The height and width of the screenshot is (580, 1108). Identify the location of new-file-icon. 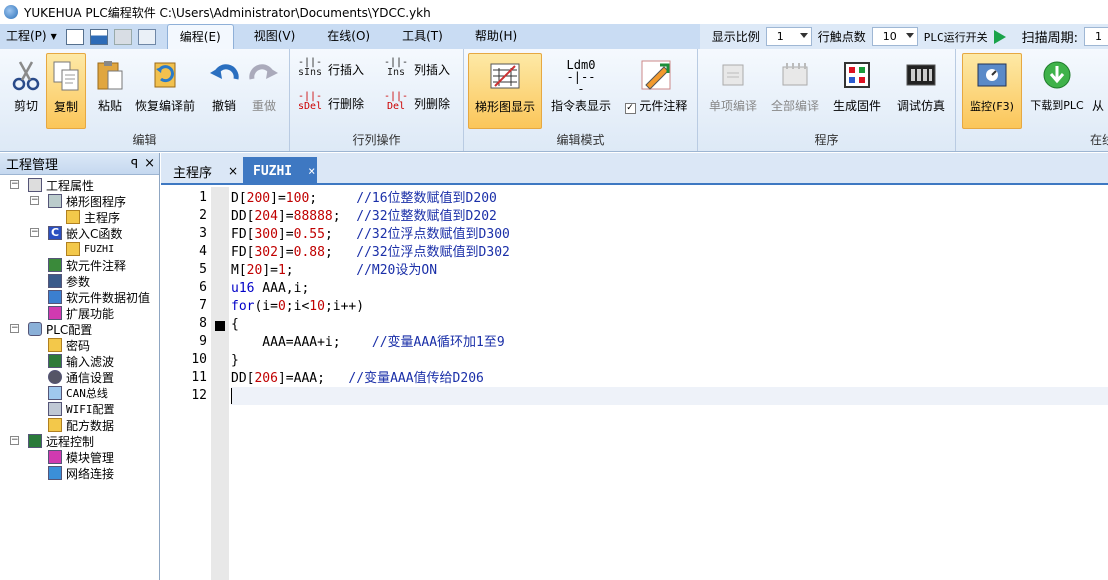
(74, 36).